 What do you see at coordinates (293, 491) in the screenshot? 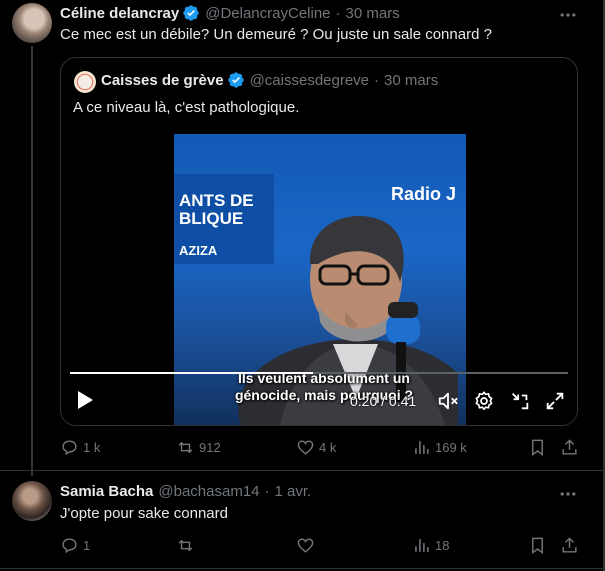
I see `tweet-date: 1 avr.` at bounding box center [293, 491].